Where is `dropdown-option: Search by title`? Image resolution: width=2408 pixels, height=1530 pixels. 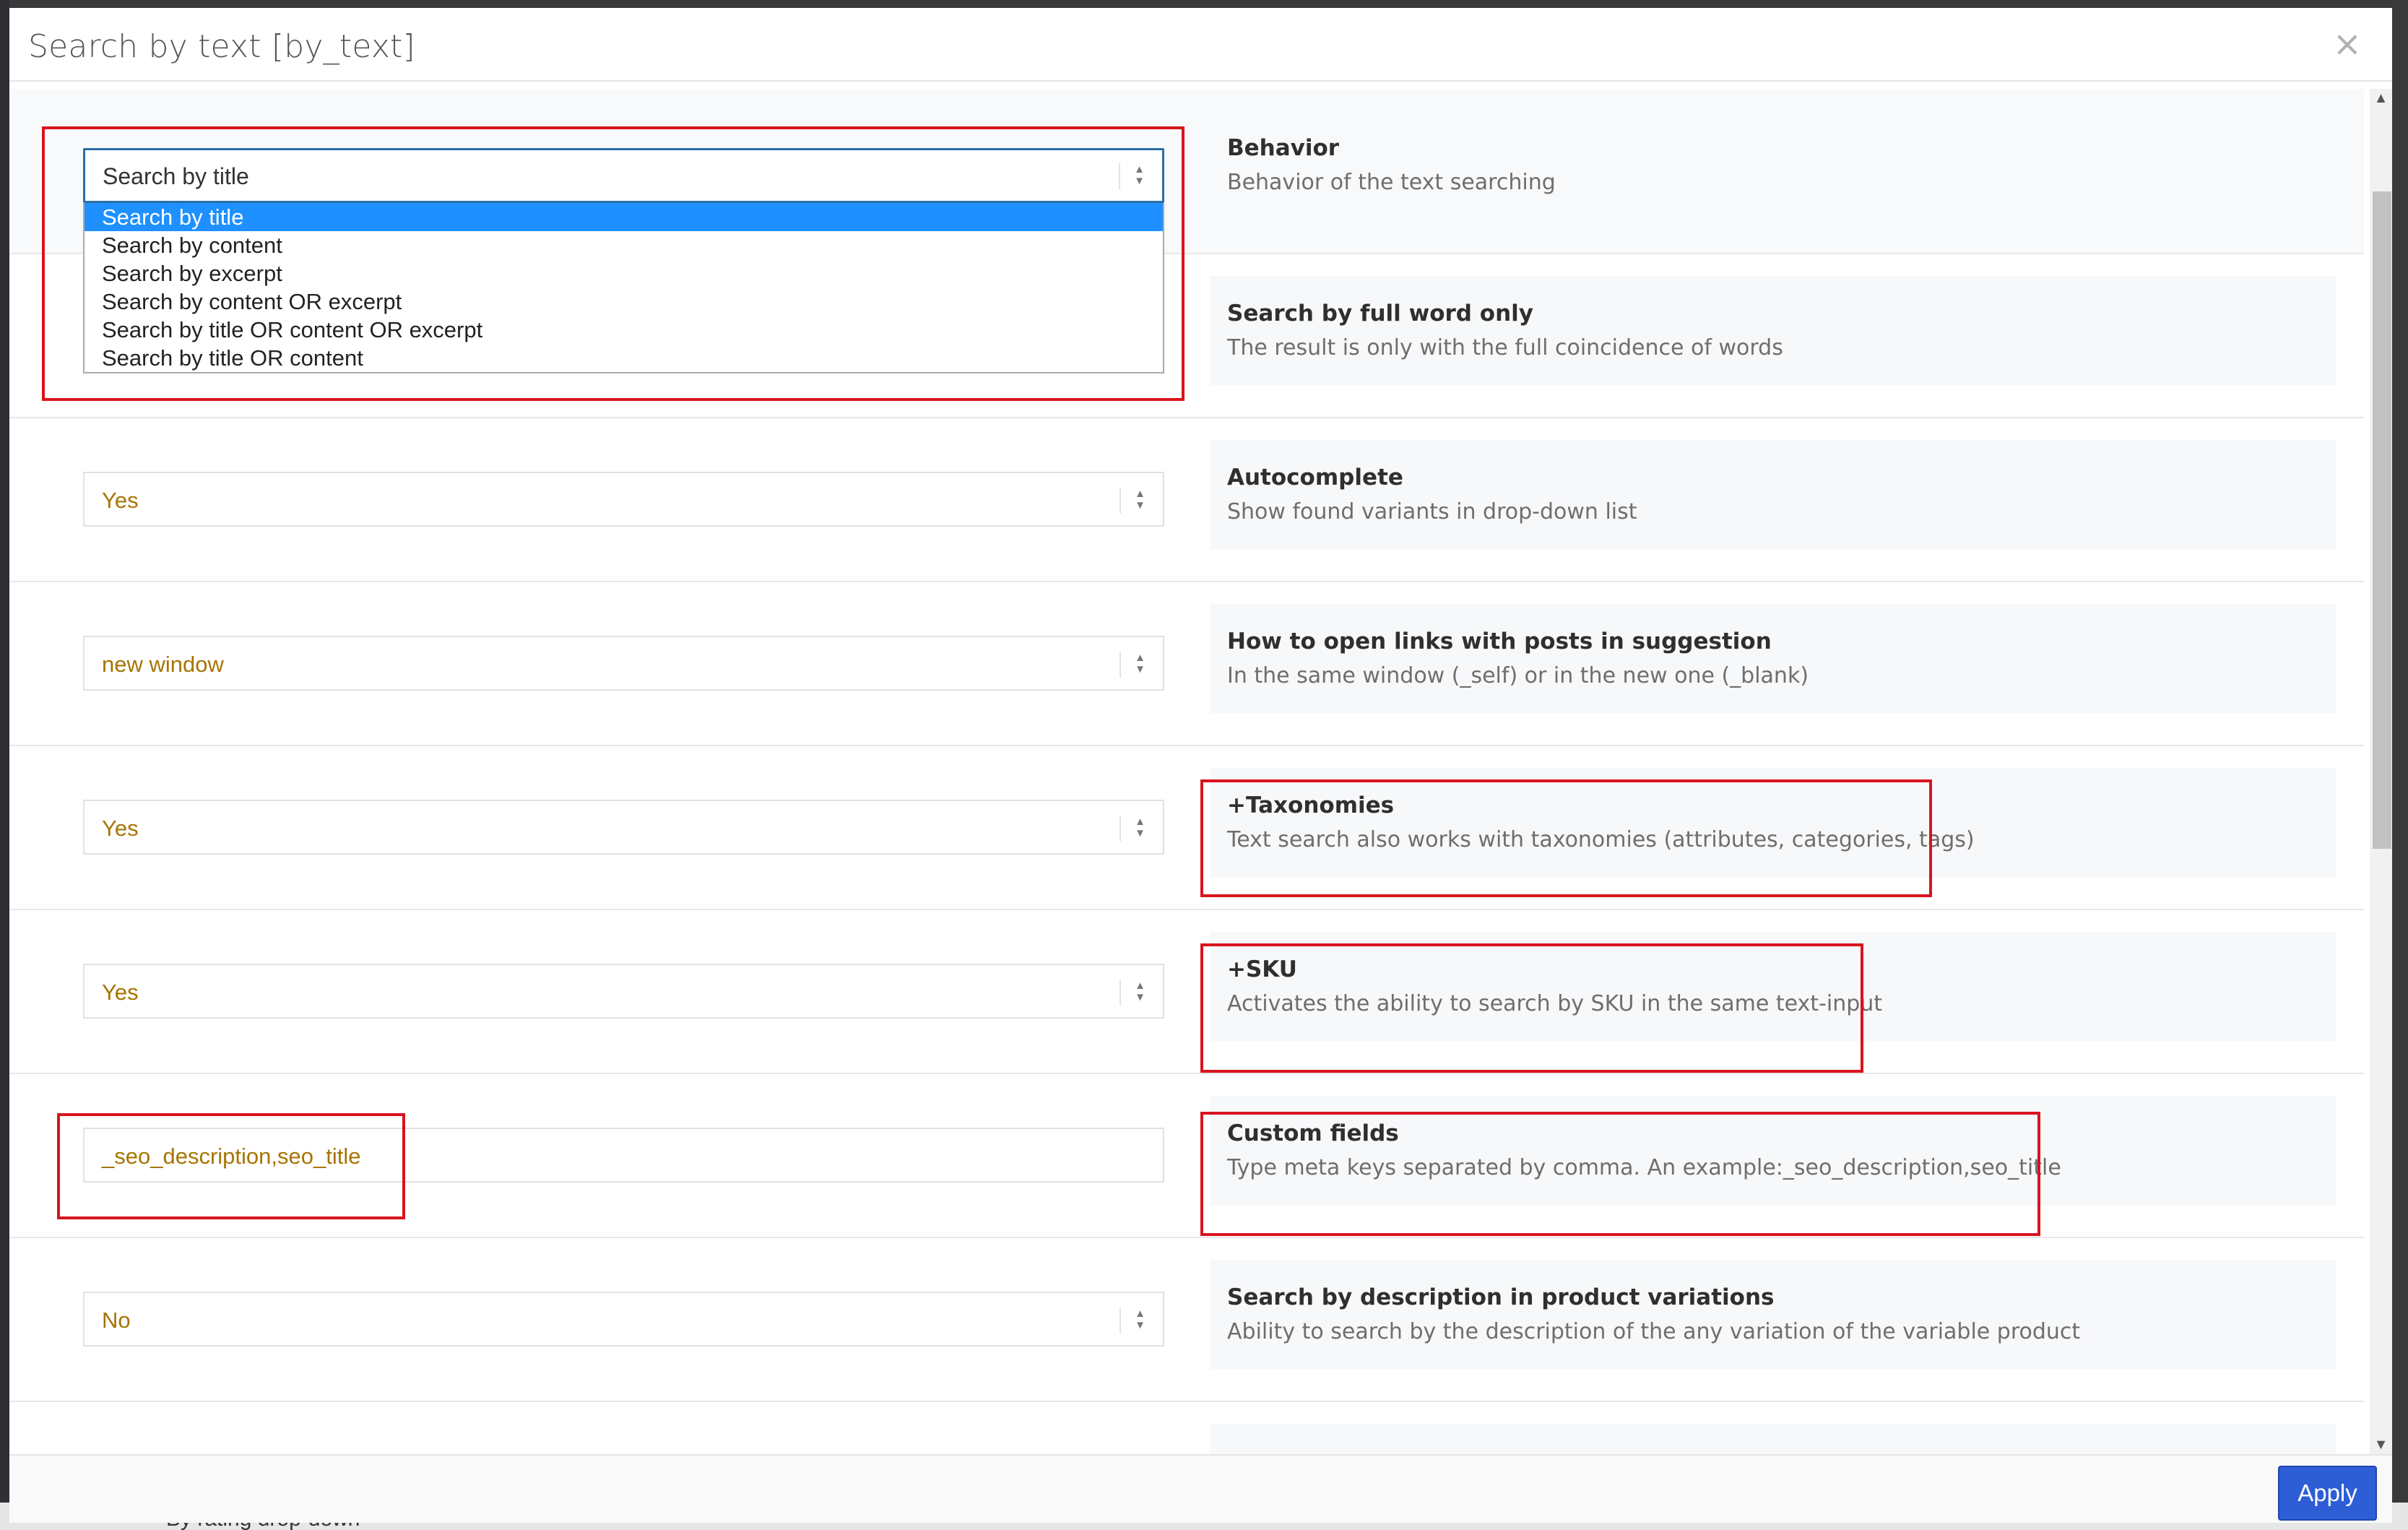 dropdown-option: Search by title is located at coordinates (624, 217).